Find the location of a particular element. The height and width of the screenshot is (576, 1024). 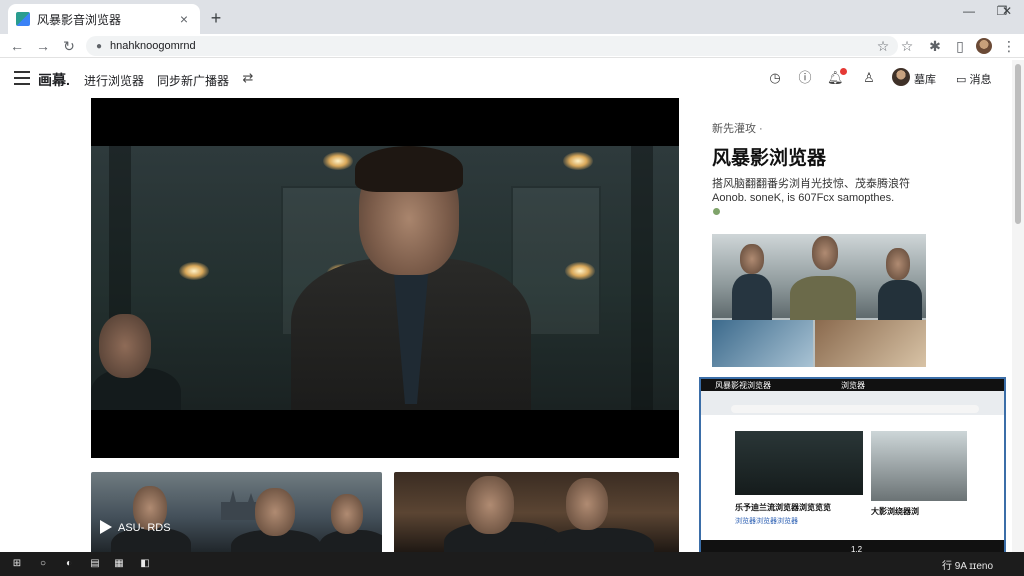

os-taskbar is located at coordinates (512, 564).